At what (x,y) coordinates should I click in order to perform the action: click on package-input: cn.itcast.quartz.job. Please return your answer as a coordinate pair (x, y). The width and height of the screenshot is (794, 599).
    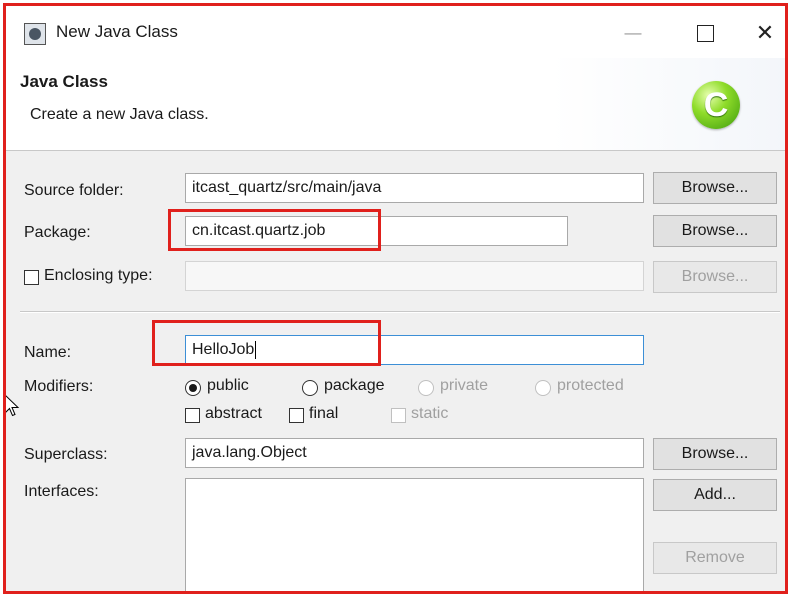
    Looking at the image, I should click on (376, 231).